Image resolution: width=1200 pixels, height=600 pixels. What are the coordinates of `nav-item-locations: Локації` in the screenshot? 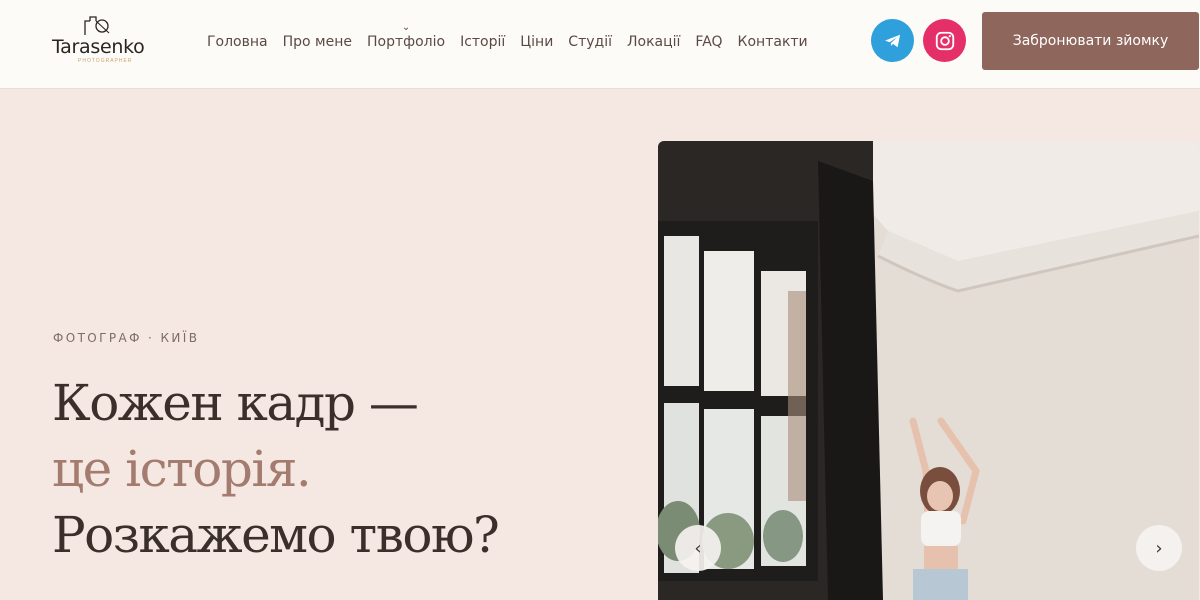 It's located at (653, 42).